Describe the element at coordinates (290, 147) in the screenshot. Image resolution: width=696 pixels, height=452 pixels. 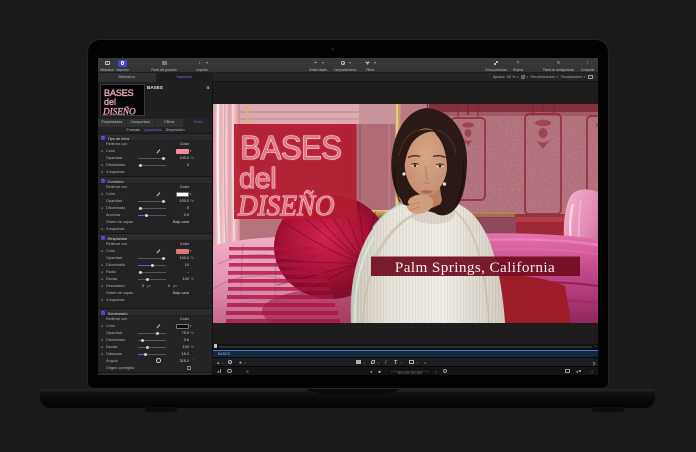
I see `svg-text: BASES` at that location.